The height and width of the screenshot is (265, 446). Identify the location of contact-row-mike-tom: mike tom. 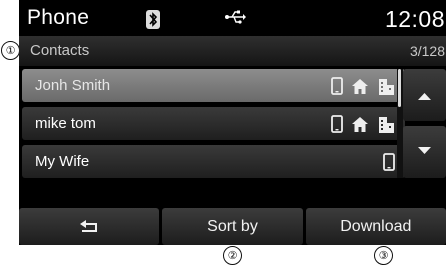
(213, 123).